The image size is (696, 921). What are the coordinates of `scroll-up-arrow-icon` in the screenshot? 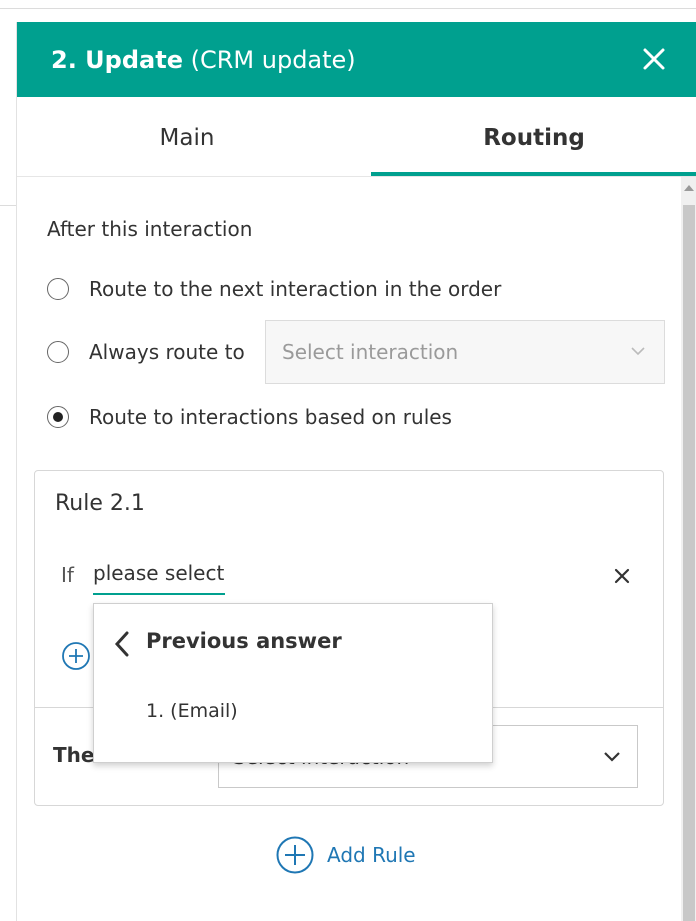 It's located at (689, 188).